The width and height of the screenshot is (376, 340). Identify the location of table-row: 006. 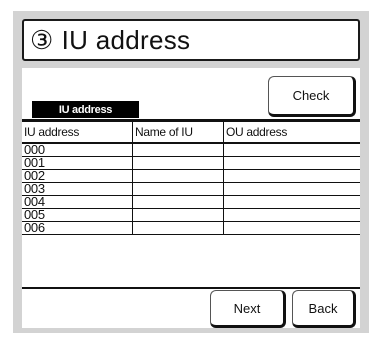
(191, 228).